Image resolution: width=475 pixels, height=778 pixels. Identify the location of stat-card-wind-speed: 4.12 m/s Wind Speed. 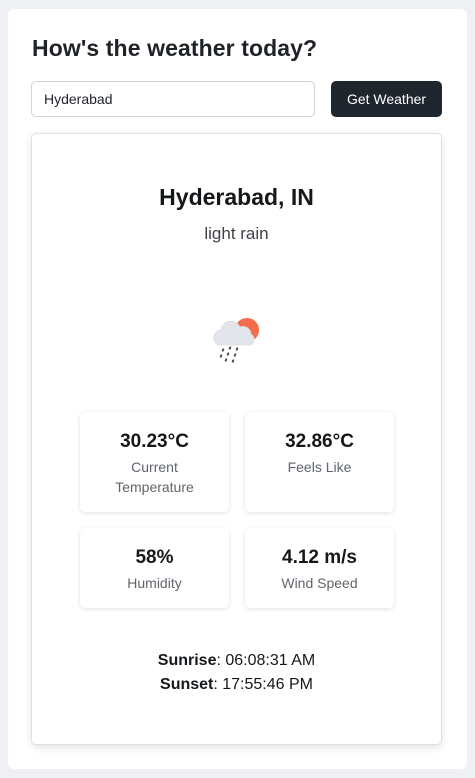
(319, 568).